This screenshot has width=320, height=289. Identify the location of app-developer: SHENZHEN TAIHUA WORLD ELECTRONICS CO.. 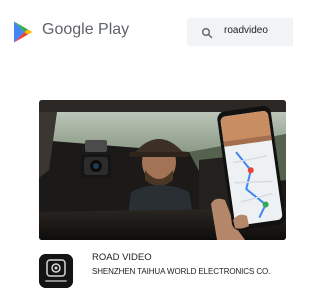
(181, 271).